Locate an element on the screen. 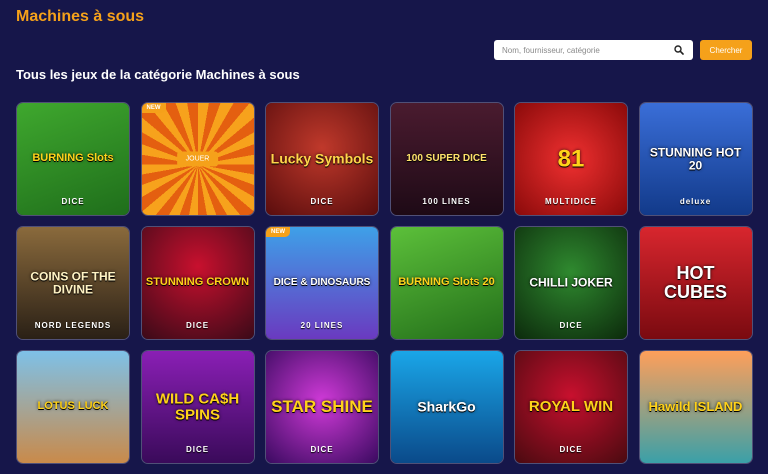 The height and width of the screenshot is (474, 768). game-shark-go: SharkGo is located at coordinates (446, 407).